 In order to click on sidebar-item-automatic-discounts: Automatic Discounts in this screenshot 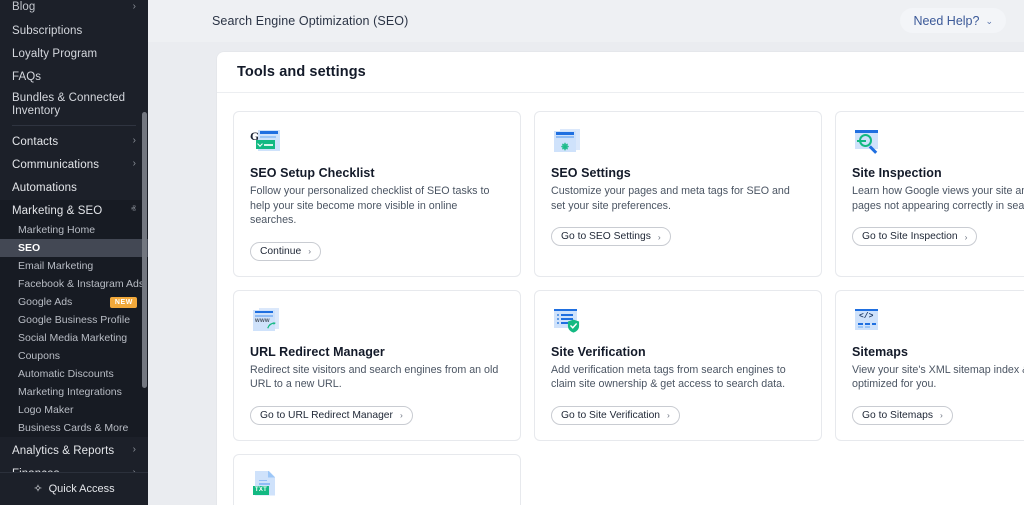, I will do `click(74, 374)`.